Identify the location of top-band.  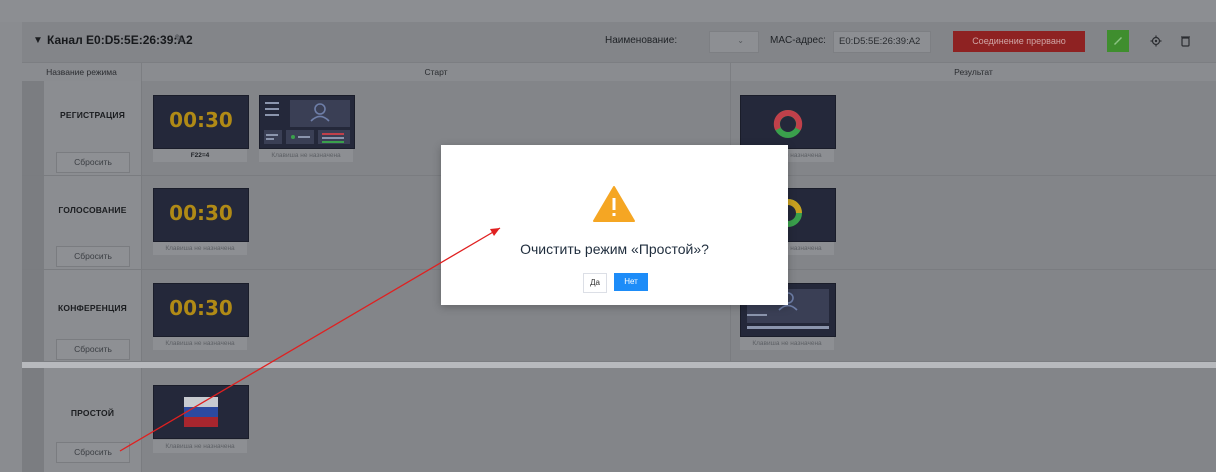
(608, 11).